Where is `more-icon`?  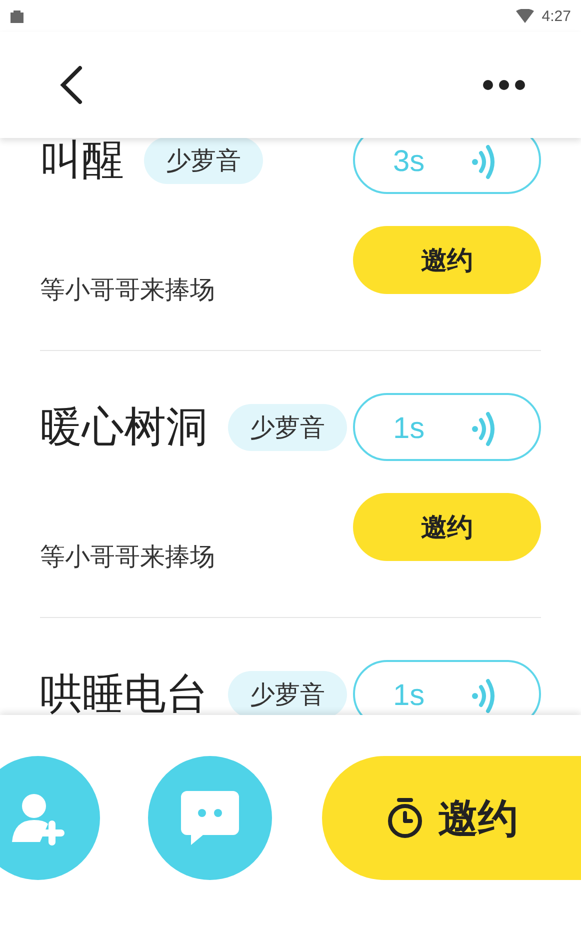
more-icon is located at coordinates (504, 85).